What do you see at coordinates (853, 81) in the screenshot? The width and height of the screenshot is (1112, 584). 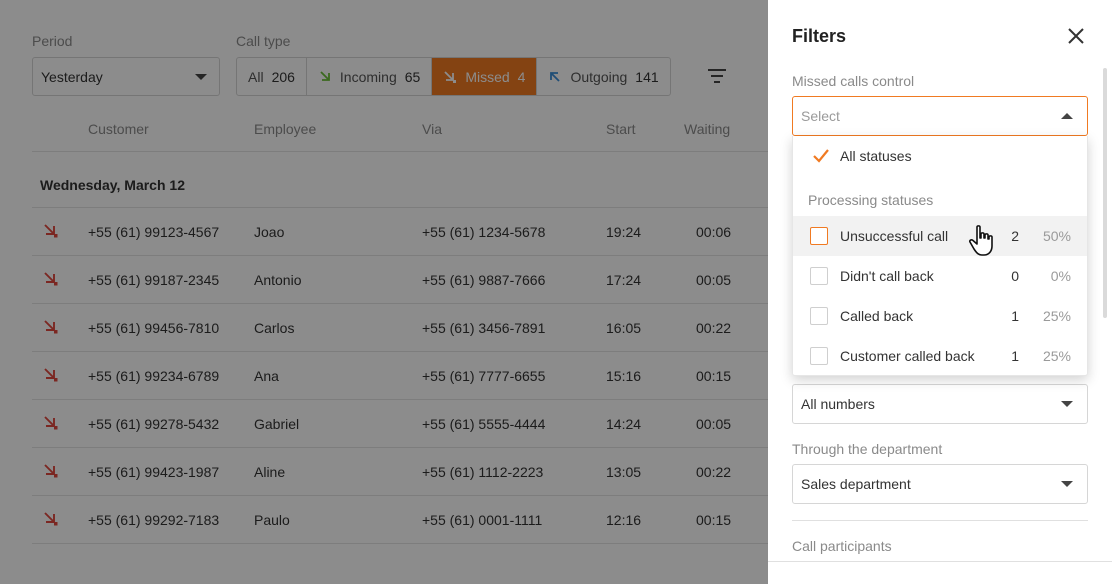 I see `missed-calls-control-label: Missed calls control` at bounding box center [853, 81].